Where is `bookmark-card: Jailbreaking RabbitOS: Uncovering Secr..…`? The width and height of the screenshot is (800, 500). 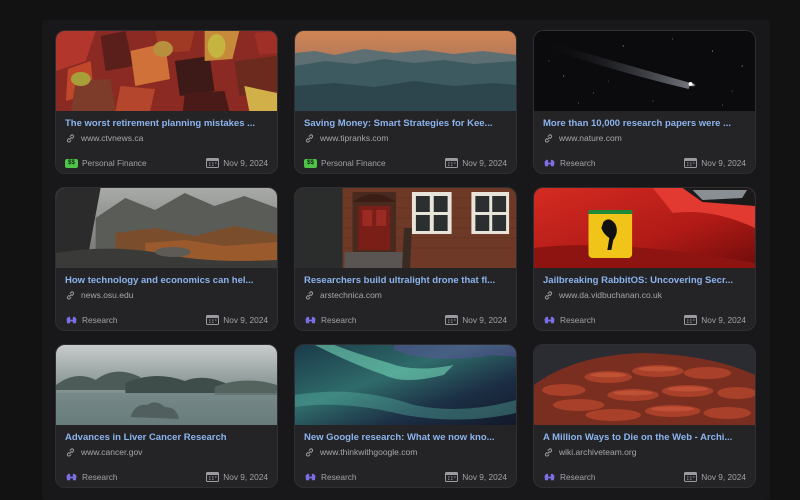
bookmark-card: Jailbreaking RabbitOS: Uncovering Secr..… is located at coordinates (644, 259).